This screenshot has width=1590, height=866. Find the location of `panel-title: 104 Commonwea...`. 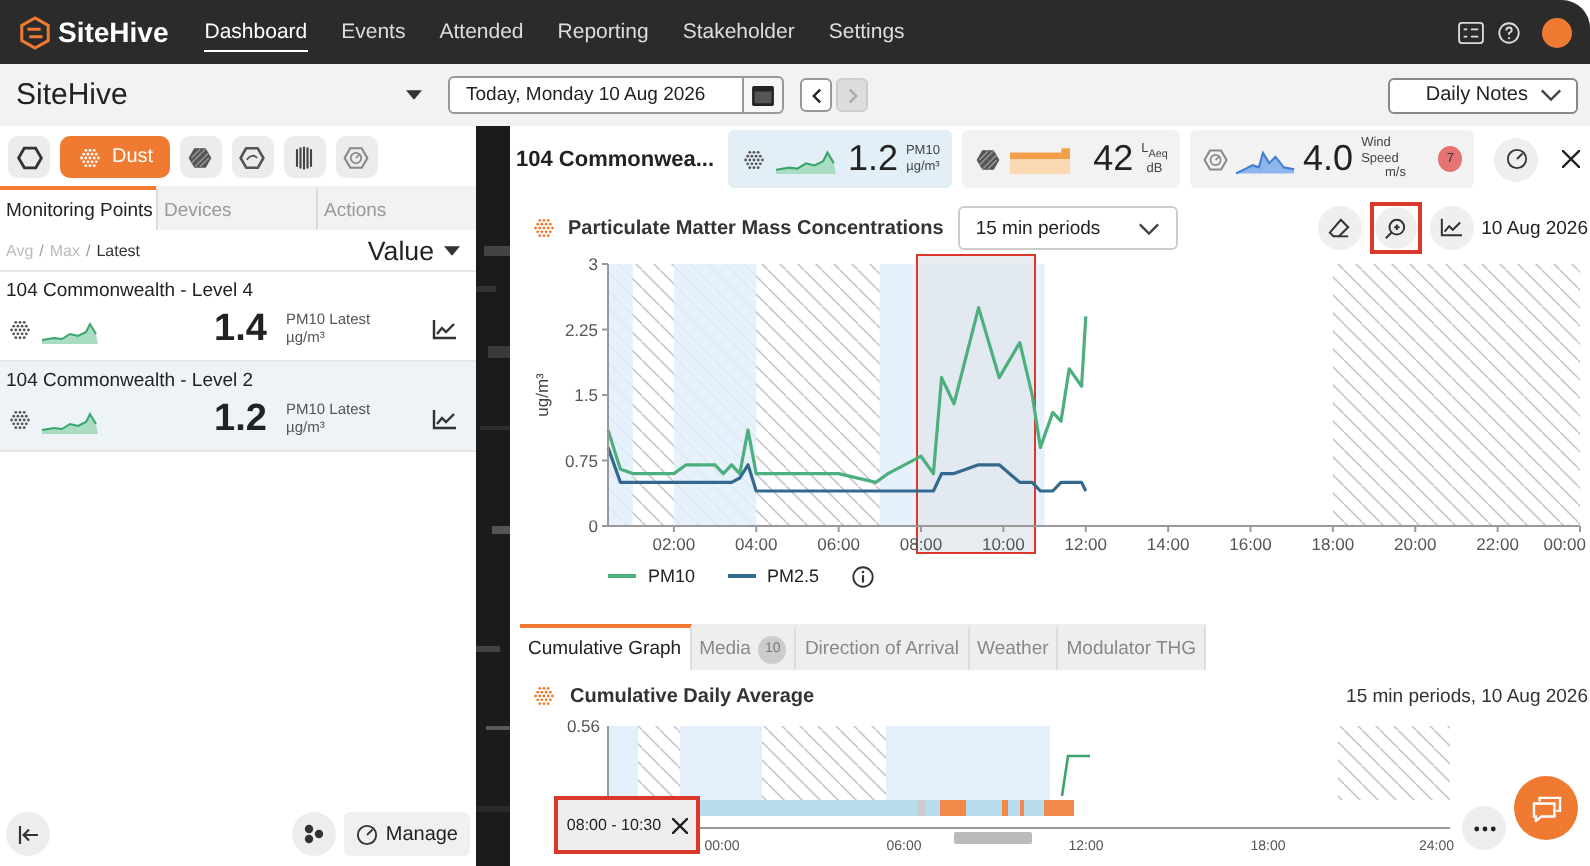

panel-title: 104 Commonwea... is located at coordinates (615, 159).